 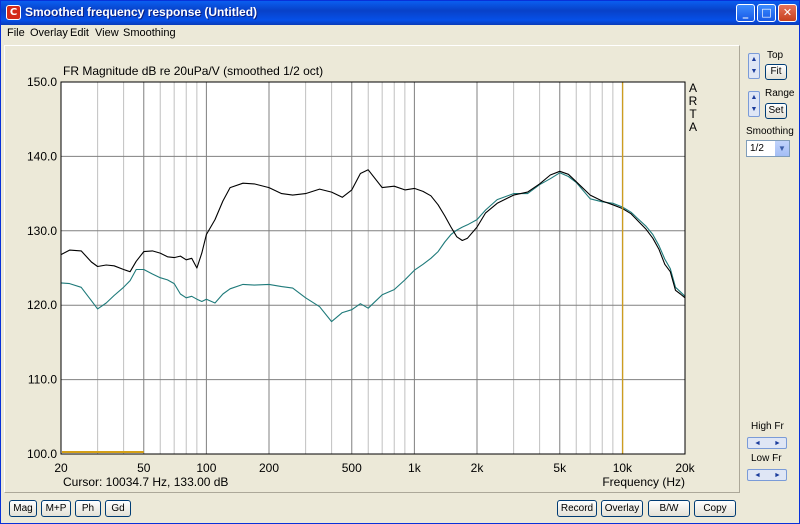 I want to click on x-tick-label: 5k, so click(x=560, y=468).